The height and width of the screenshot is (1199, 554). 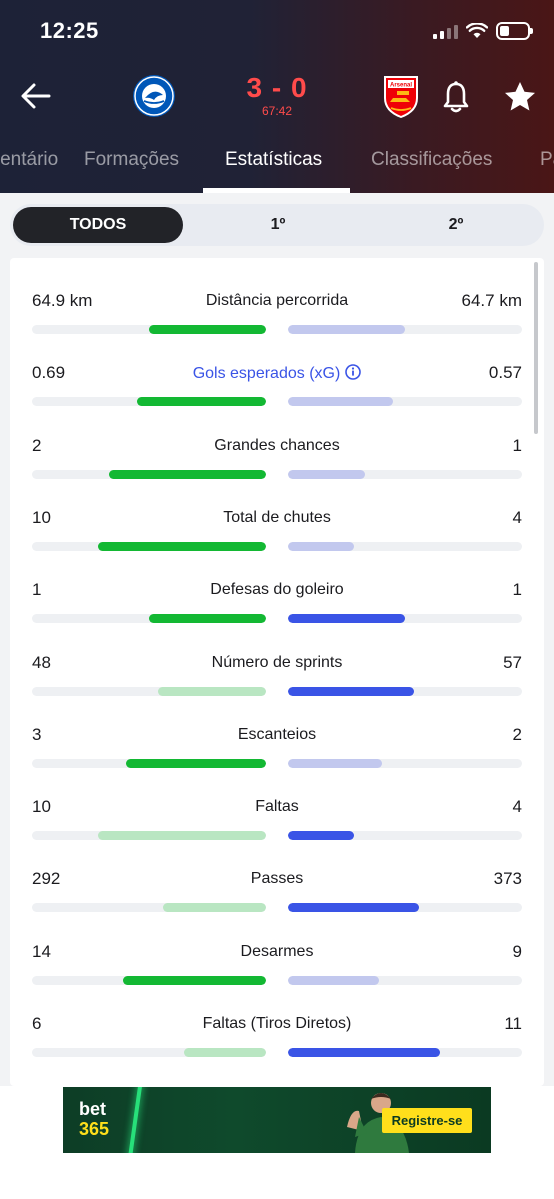 I want to click on stat-label: Gols esperados (xG), so click(x=277, y=373).